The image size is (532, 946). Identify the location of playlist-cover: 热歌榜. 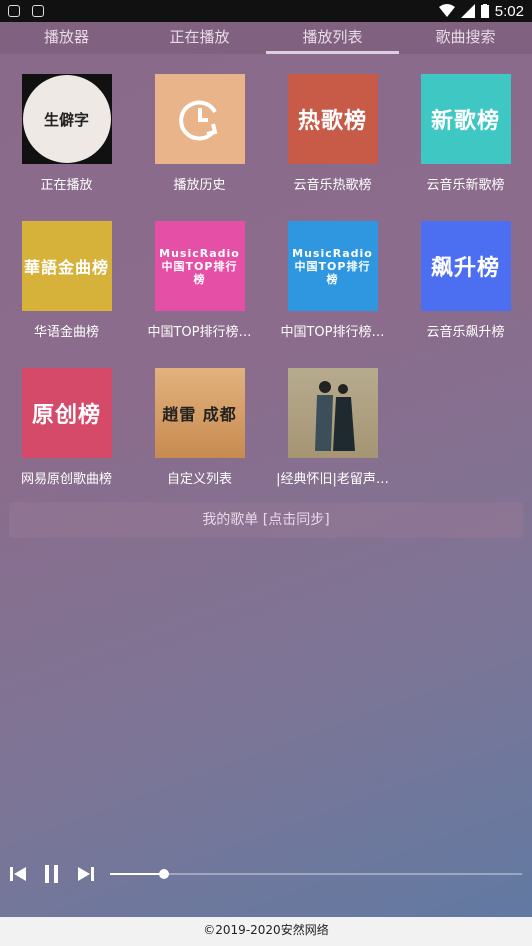
(332, 119).